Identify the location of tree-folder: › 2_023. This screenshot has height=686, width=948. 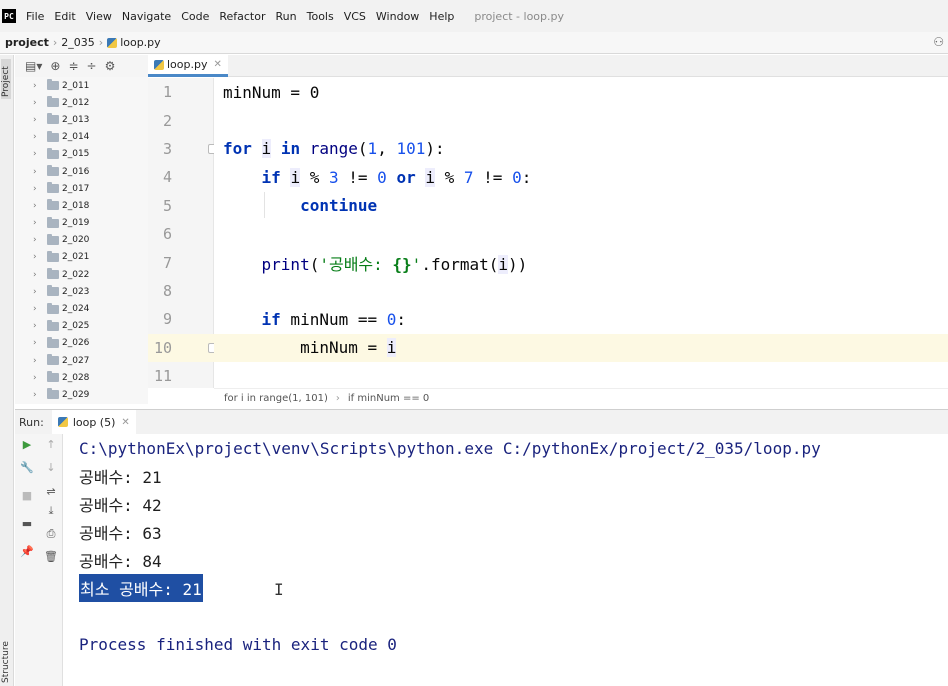
(81, 291).